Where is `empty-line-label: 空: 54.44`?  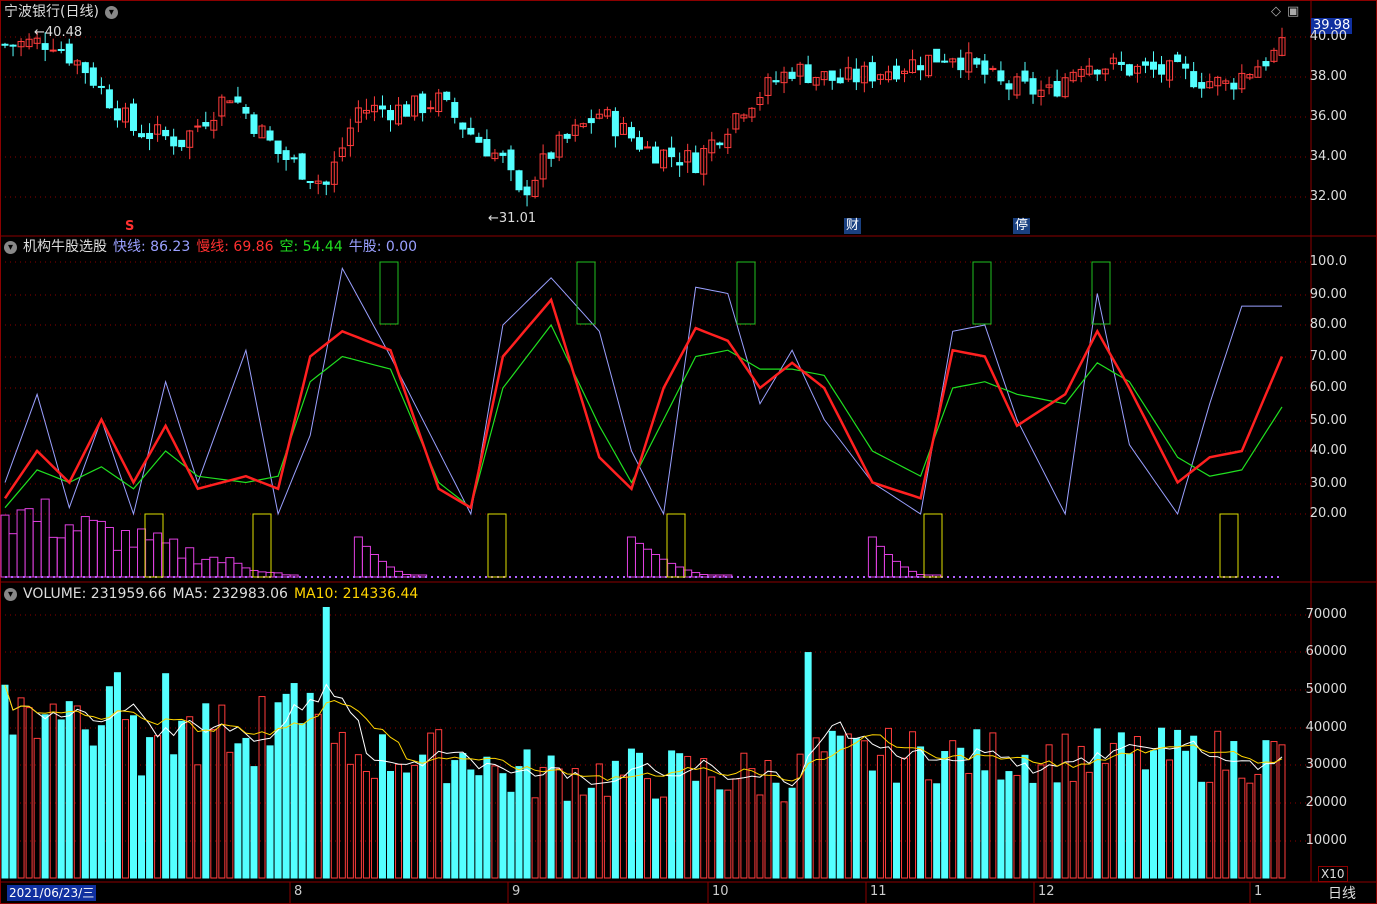 empty-line-label: 空: 54.44 is located at coordinates (311, 247).